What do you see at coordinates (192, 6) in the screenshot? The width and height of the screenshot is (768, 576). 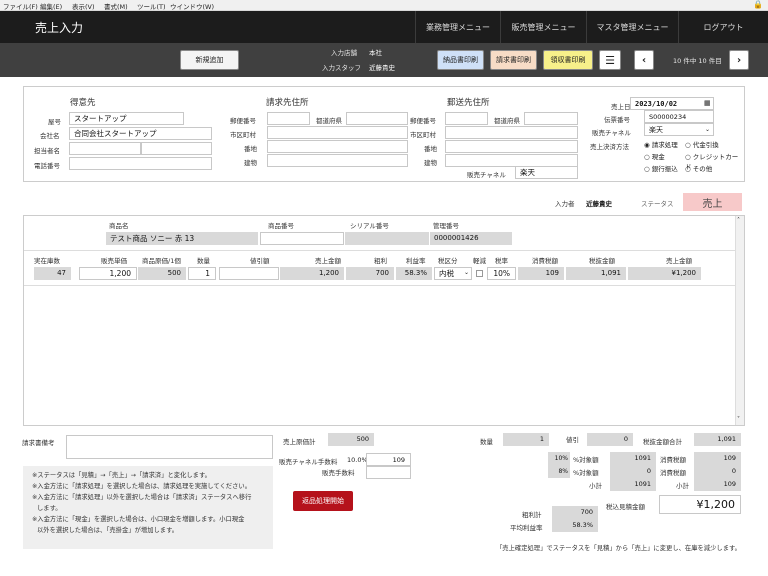 I see `menu-window: ウインドウ(W)` at bounding box center [192, 6].